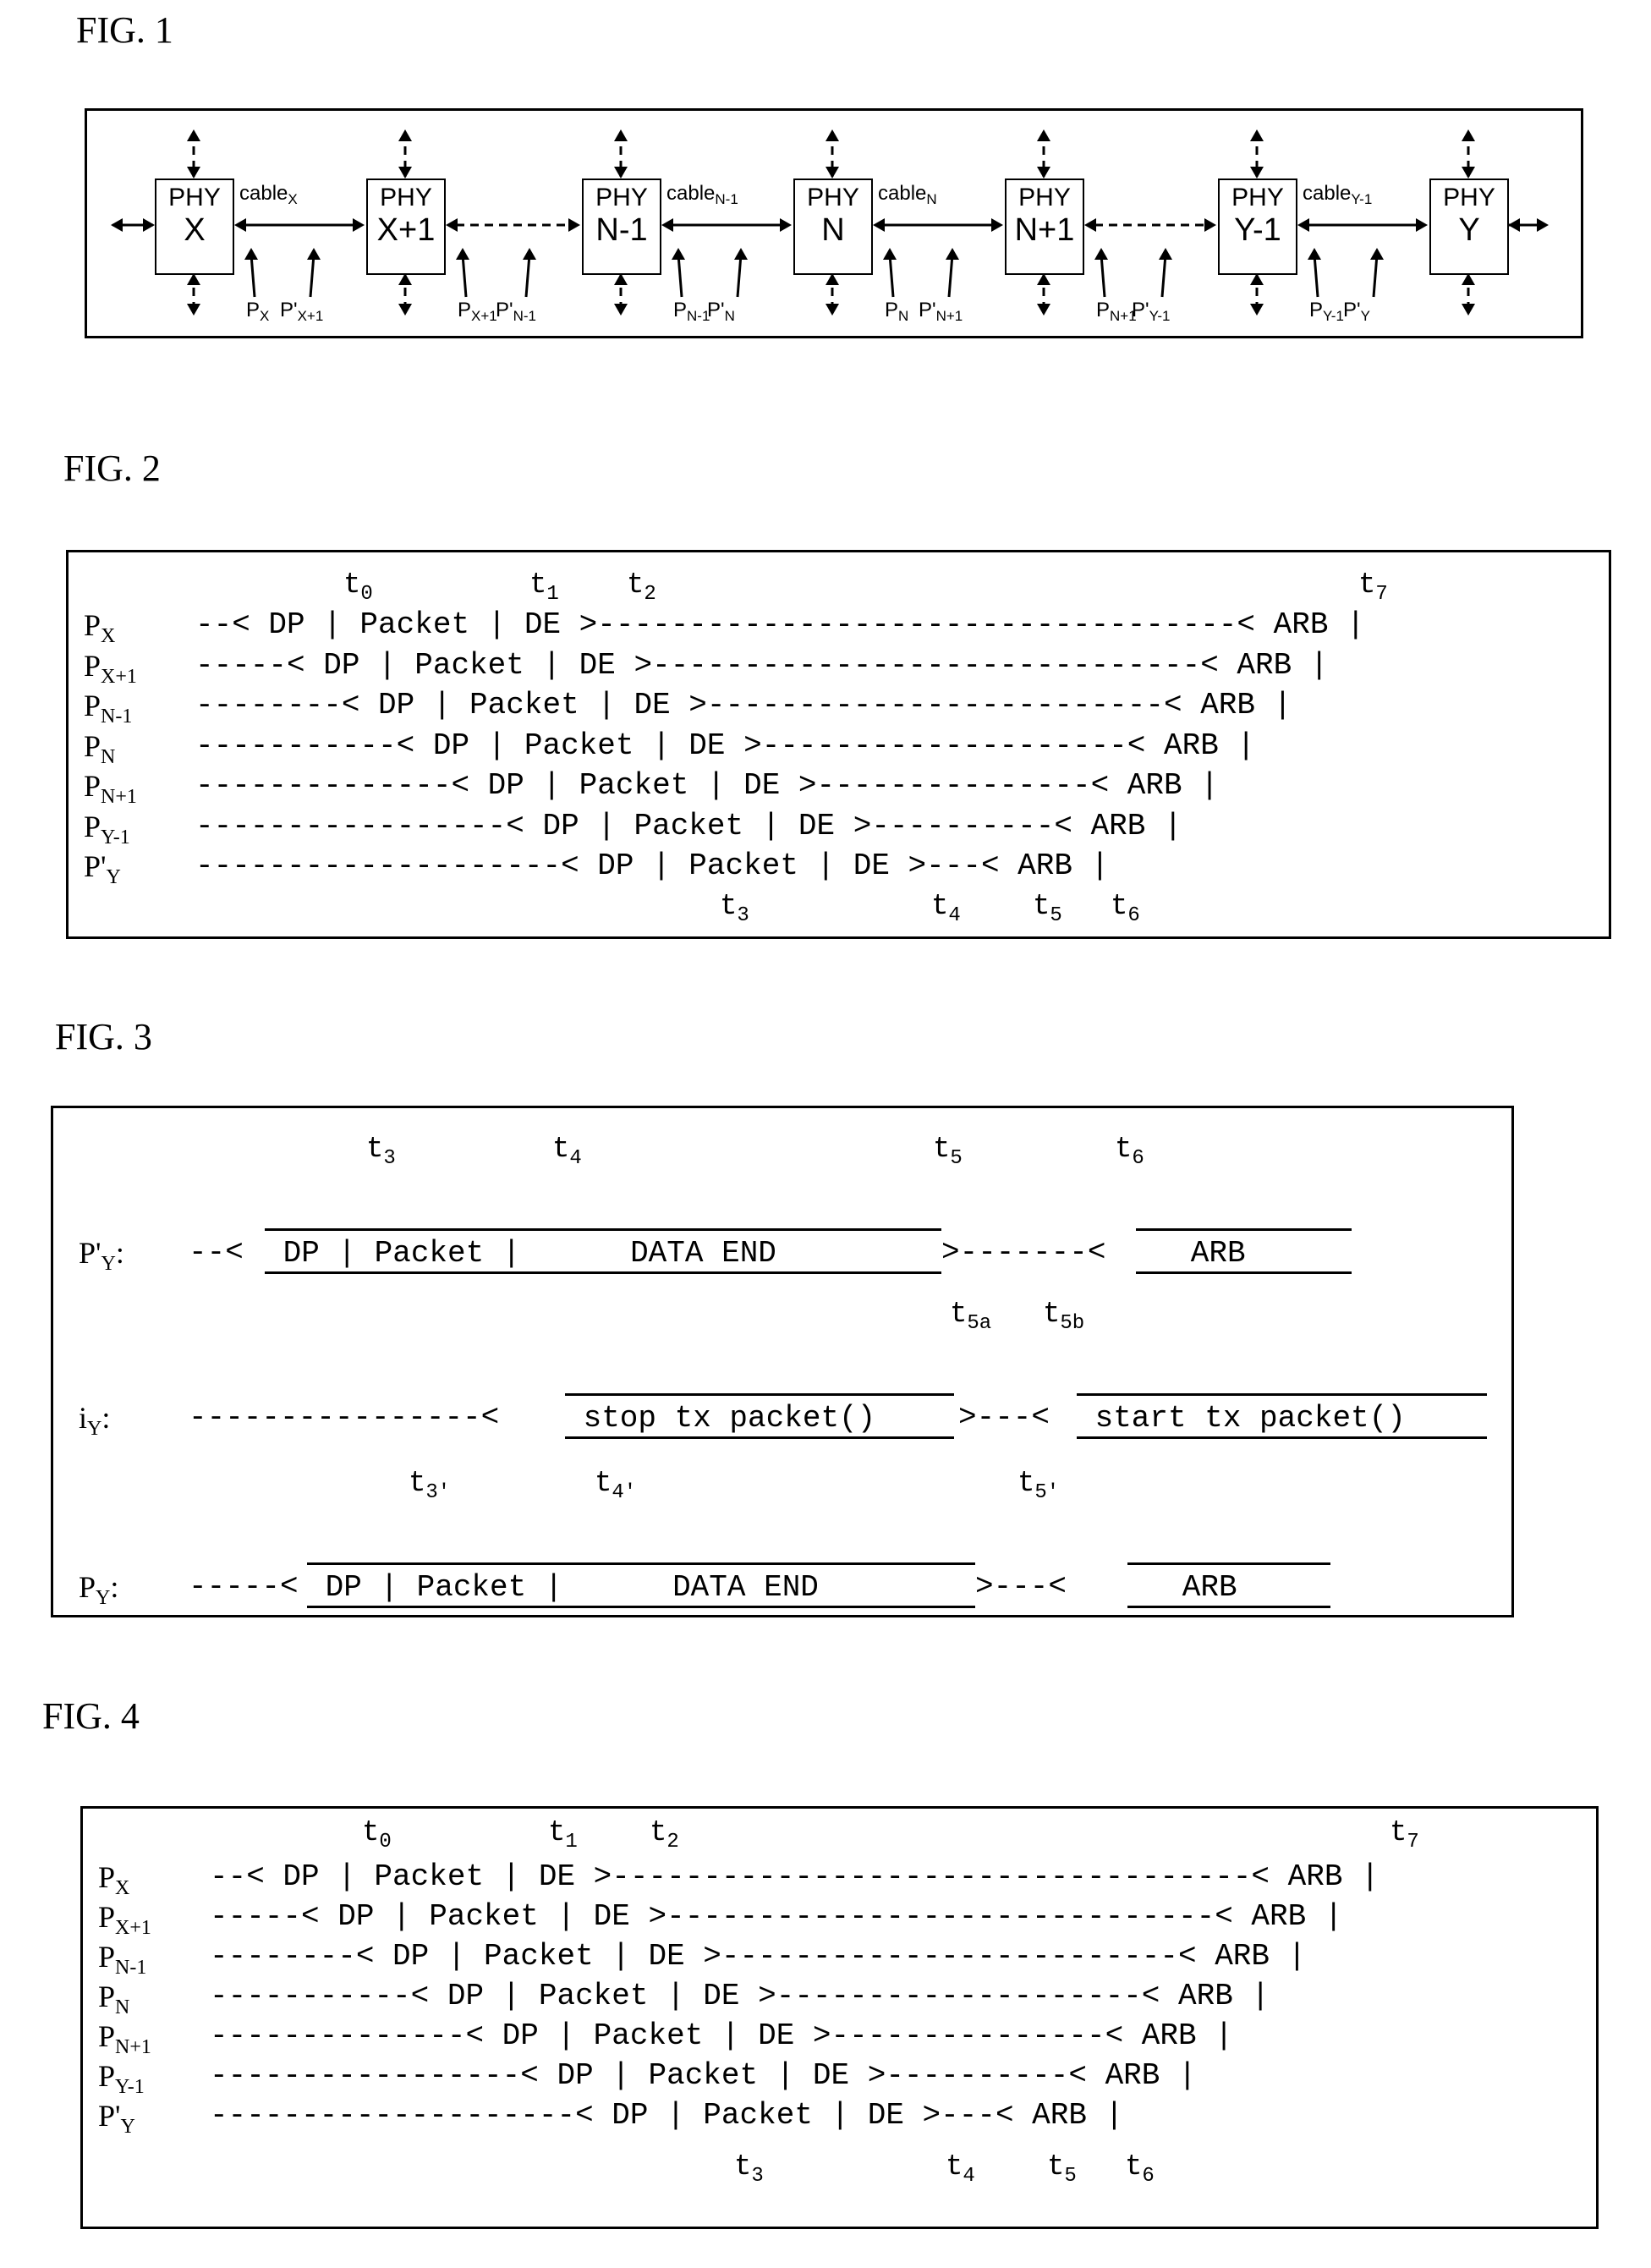 This screenshot has width=1651, height=2268. Describe the element at coordinates (729, 1418) in the screenshot. I see `timeline-segment: stop tx packet()` at that location.